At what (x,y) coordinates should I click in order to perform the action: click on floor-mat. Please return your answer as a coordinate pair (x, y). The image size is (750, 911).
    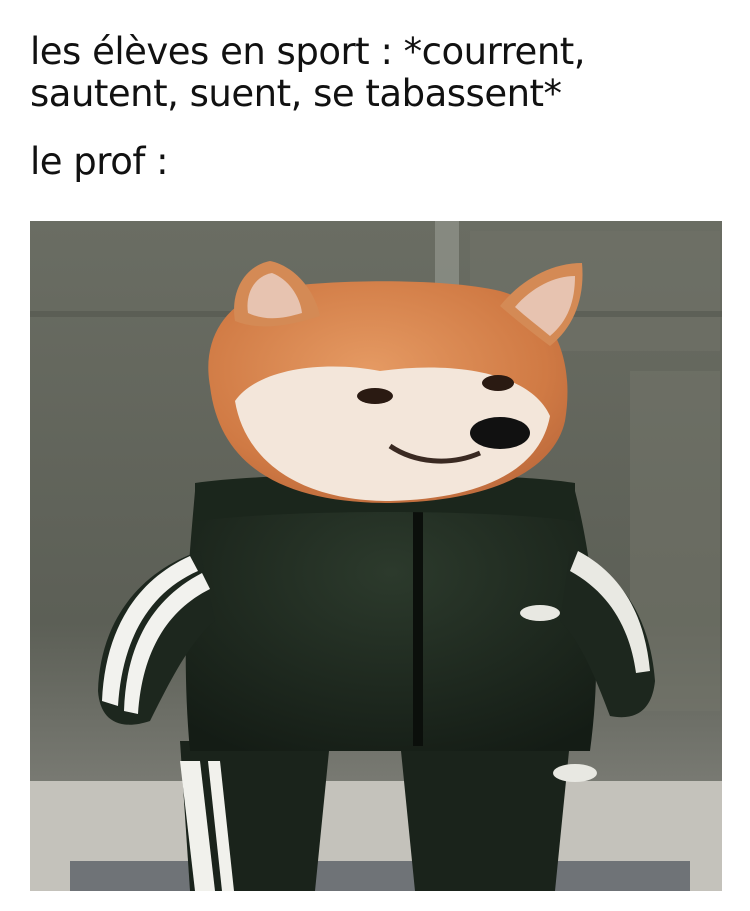
    Looking at the image, I should click on (380, 876).